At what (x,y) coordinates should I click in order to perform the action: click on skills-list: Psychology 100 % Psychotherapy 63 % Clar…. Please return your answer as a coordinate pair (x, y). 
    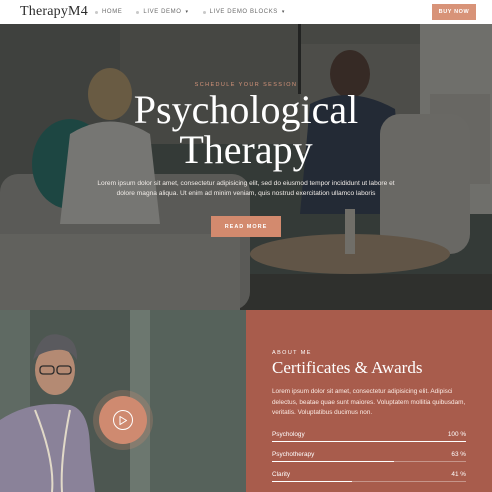
    Looking at the image, I should click on (369, 460).